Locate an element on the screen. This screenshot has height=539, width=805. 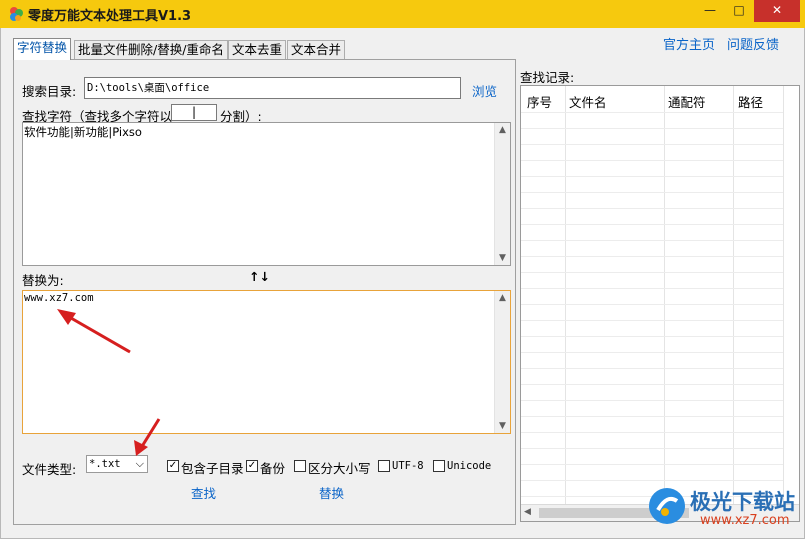
column-header: 通配符 is located at coordinates (687, 101).